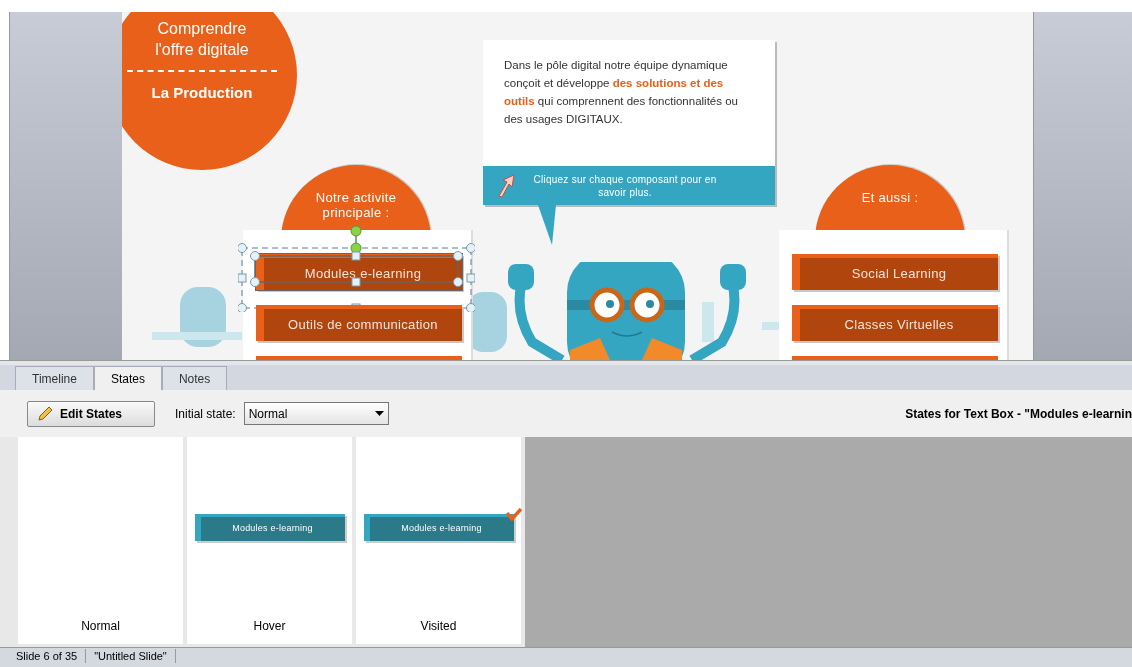  What do you see at coordinates (127, 378) in the screenshot?
I see `panel-tab: States` at bounding box center [127, 378].